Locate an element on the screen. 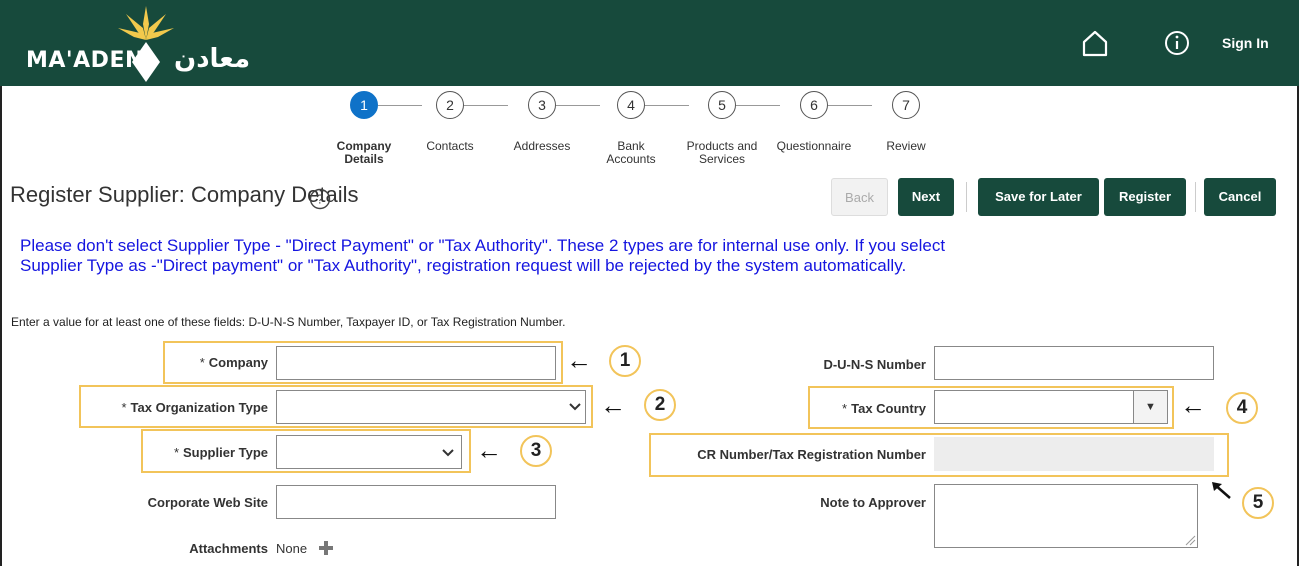 The height and width of the screenshot is (566, 1299). train-step-4: 4 is located at coordinates (631, 105).